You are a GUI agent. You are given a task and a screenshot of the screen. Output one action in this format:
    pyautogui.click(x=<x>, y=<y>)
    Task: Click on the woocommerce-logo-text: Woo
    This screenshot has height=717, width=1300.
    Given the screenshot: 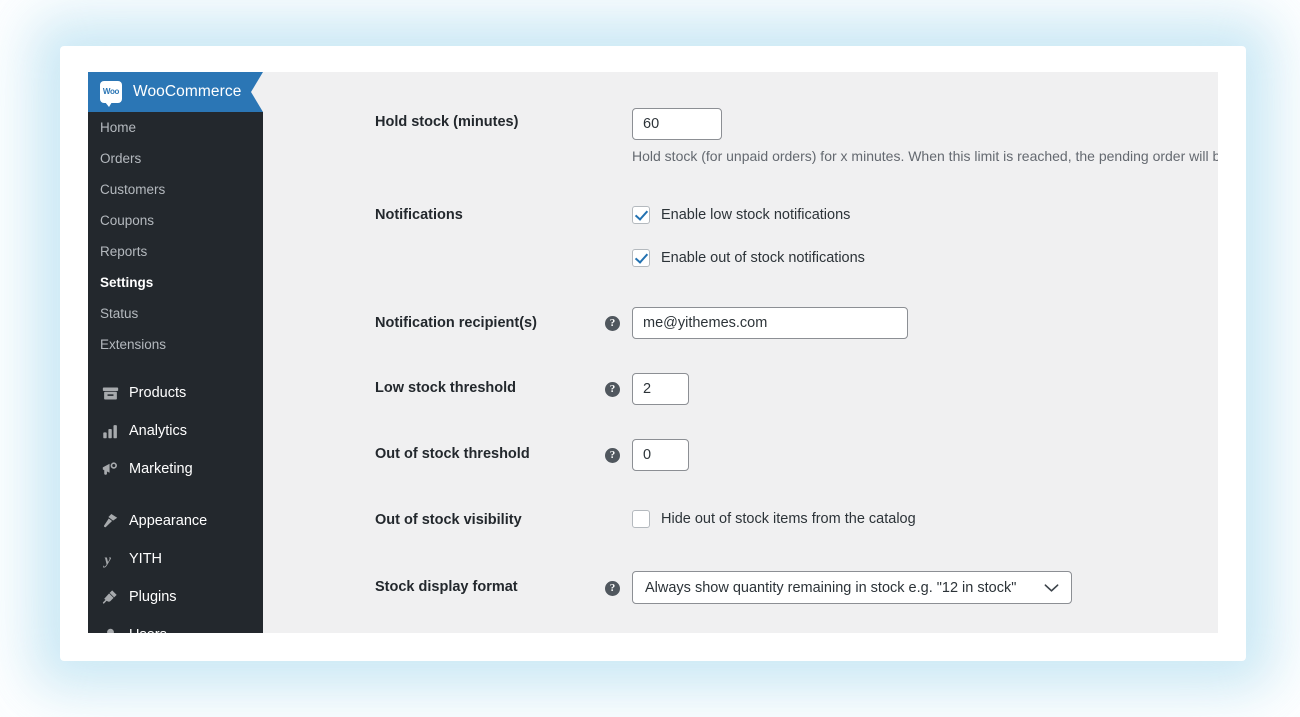 What is the action you would take?
    pyautogui.click(x=111, y=91)
    